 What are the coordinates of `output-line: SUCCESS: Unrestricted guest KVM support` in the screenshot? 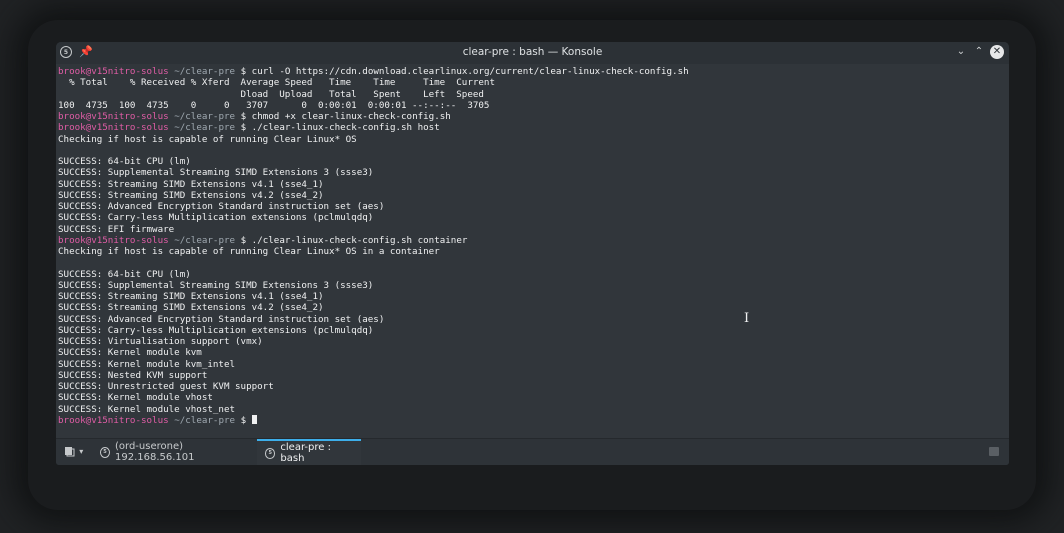 It's located at (166, 386).